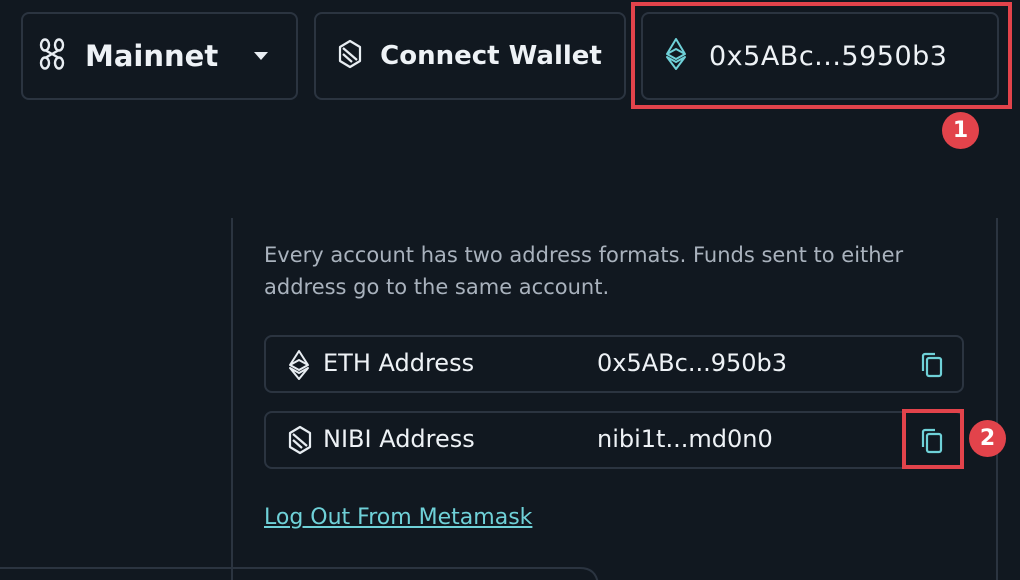  I want to click on background-card-edge, so click(299, 573).